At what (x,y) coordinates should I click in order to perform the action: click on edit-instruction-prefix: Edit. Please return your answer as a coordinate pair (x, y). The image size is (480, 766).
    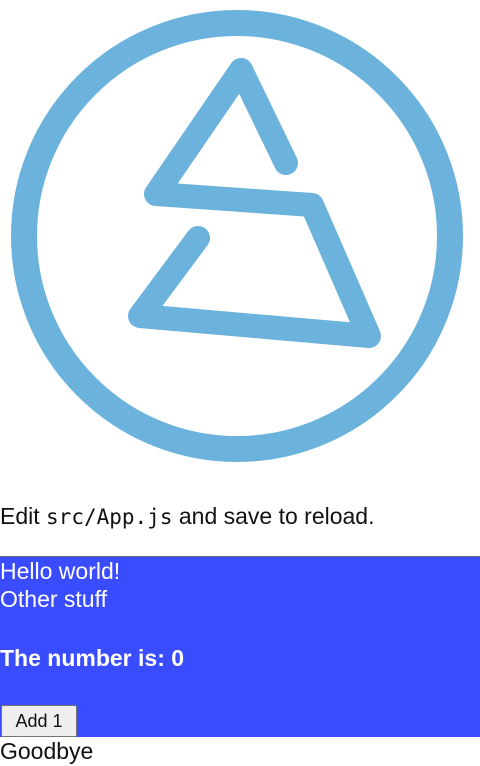
    Looking at the image, I should click on (23, 516).